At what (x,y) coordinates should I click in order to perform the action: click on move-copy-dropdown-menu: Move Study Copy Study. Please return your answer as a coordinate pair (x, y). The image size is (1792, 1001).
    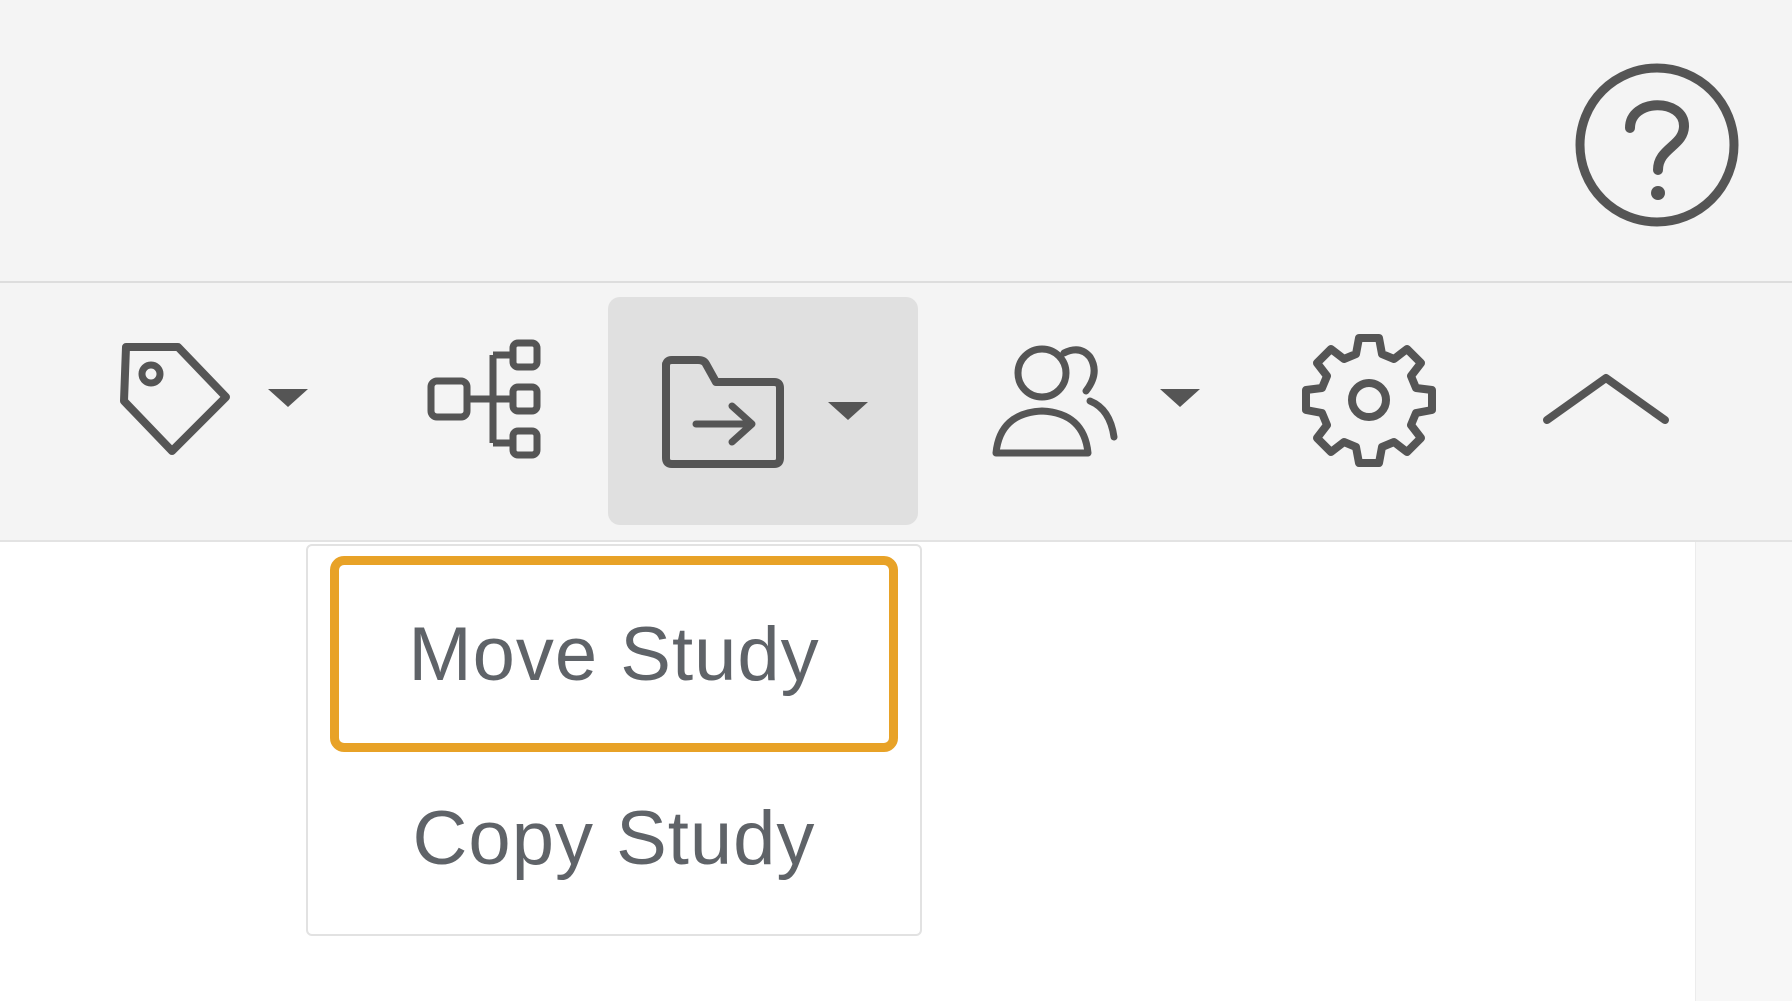
    Looking at the image, I should click on (614, 740).